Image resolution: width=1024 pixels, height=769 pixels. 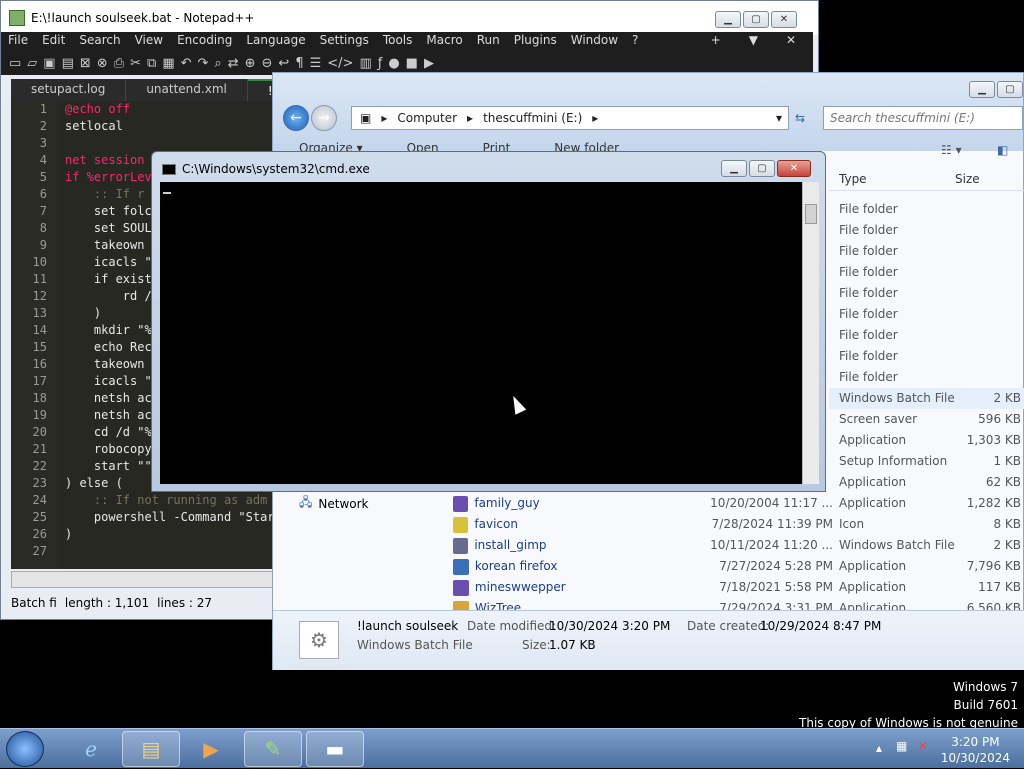 What do you see at coordinates (1002, 150) in the screenshot?
I see `preview-pane-icon: ◧` at bounding box center [1002, 150].